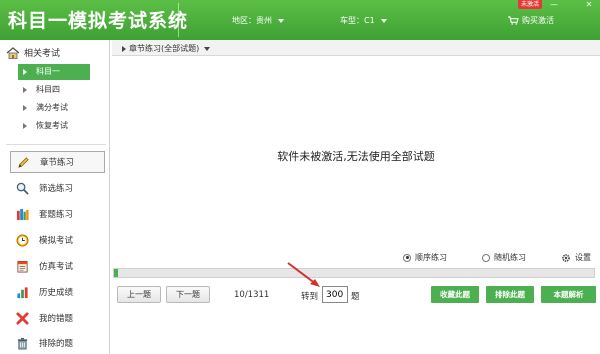  Describe the element at coordinates (22, 240) in the screenshot. I see `clock-icon` at that location.